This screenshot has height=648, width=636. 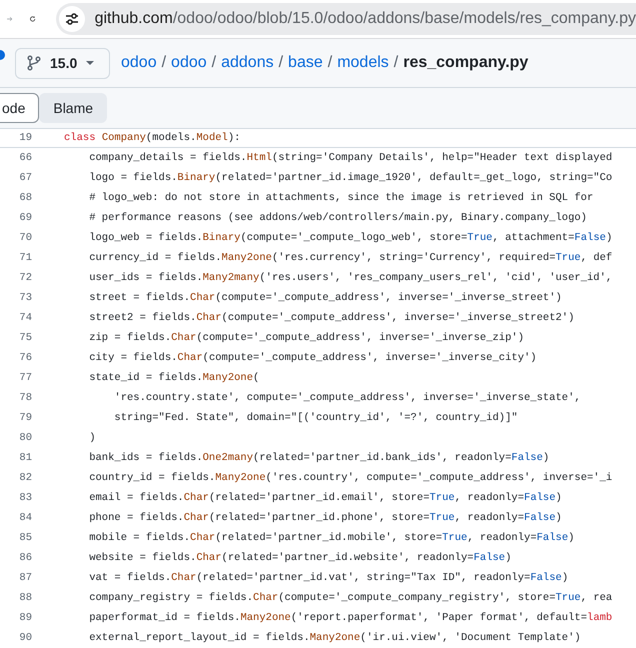 What do you see at coordinates (25, 378) in the screenshot?
I see `line-number: 77` at bounding box center [25, 378].